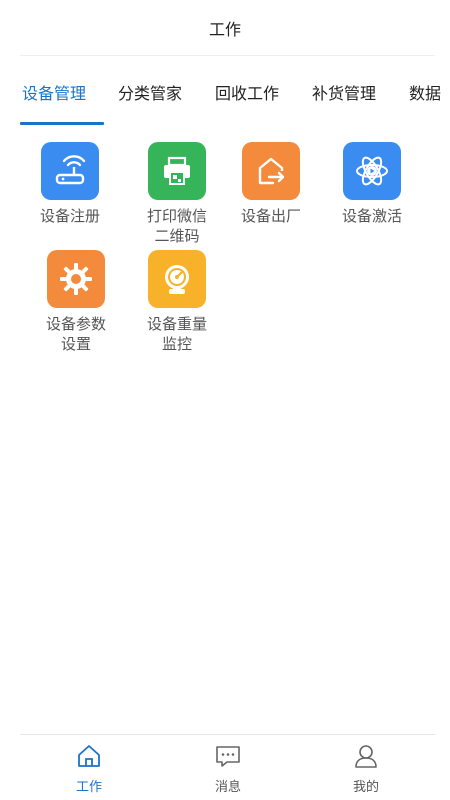 The height and width of the screenshot is (800, 450). I want to click on tile-label: 设备激活, so click(371, 216).